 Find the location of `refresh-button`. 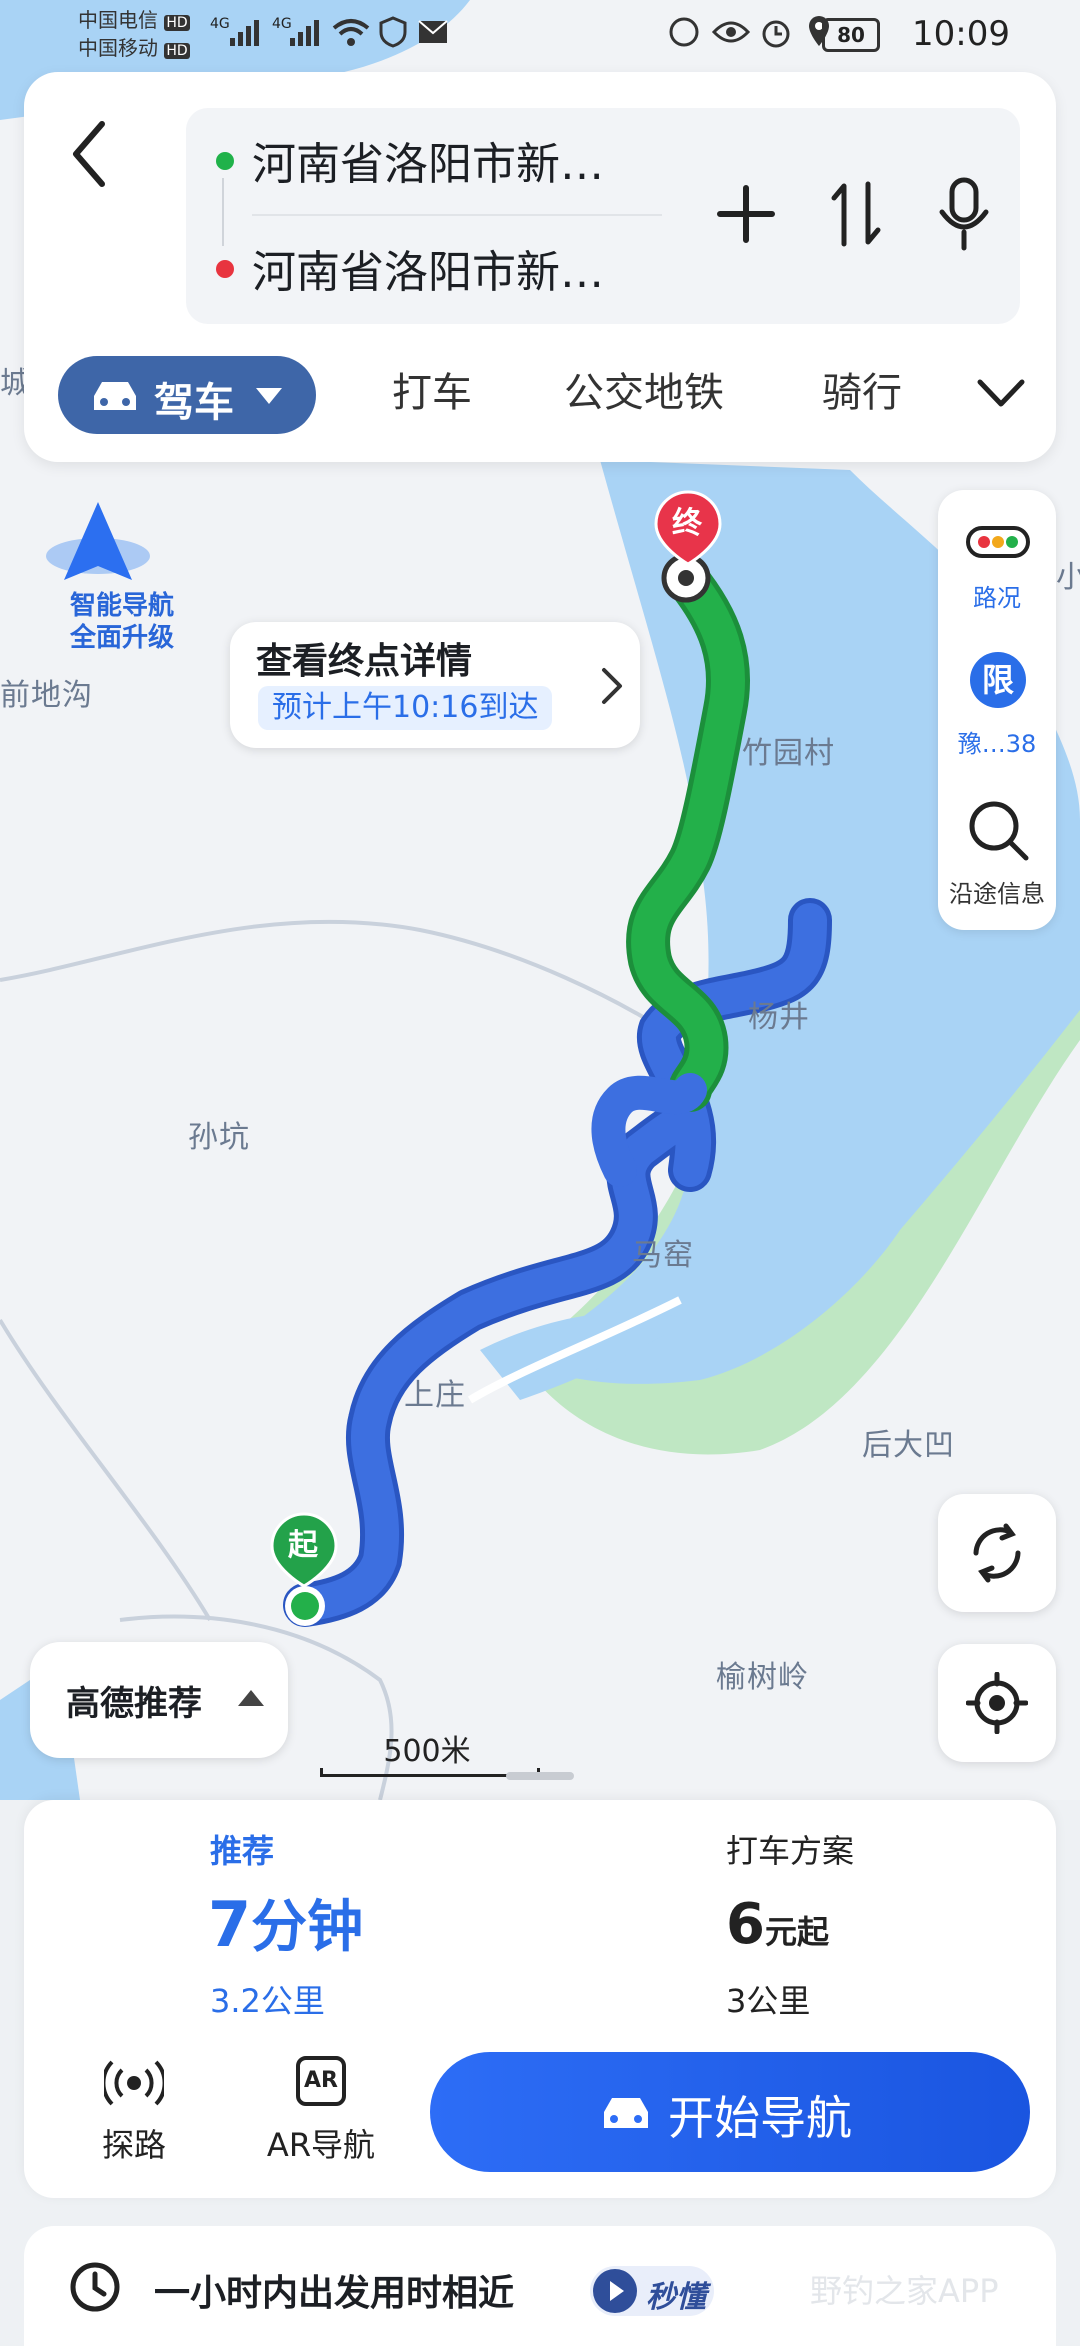

refresh-button is located at coordinates (997, 1553).